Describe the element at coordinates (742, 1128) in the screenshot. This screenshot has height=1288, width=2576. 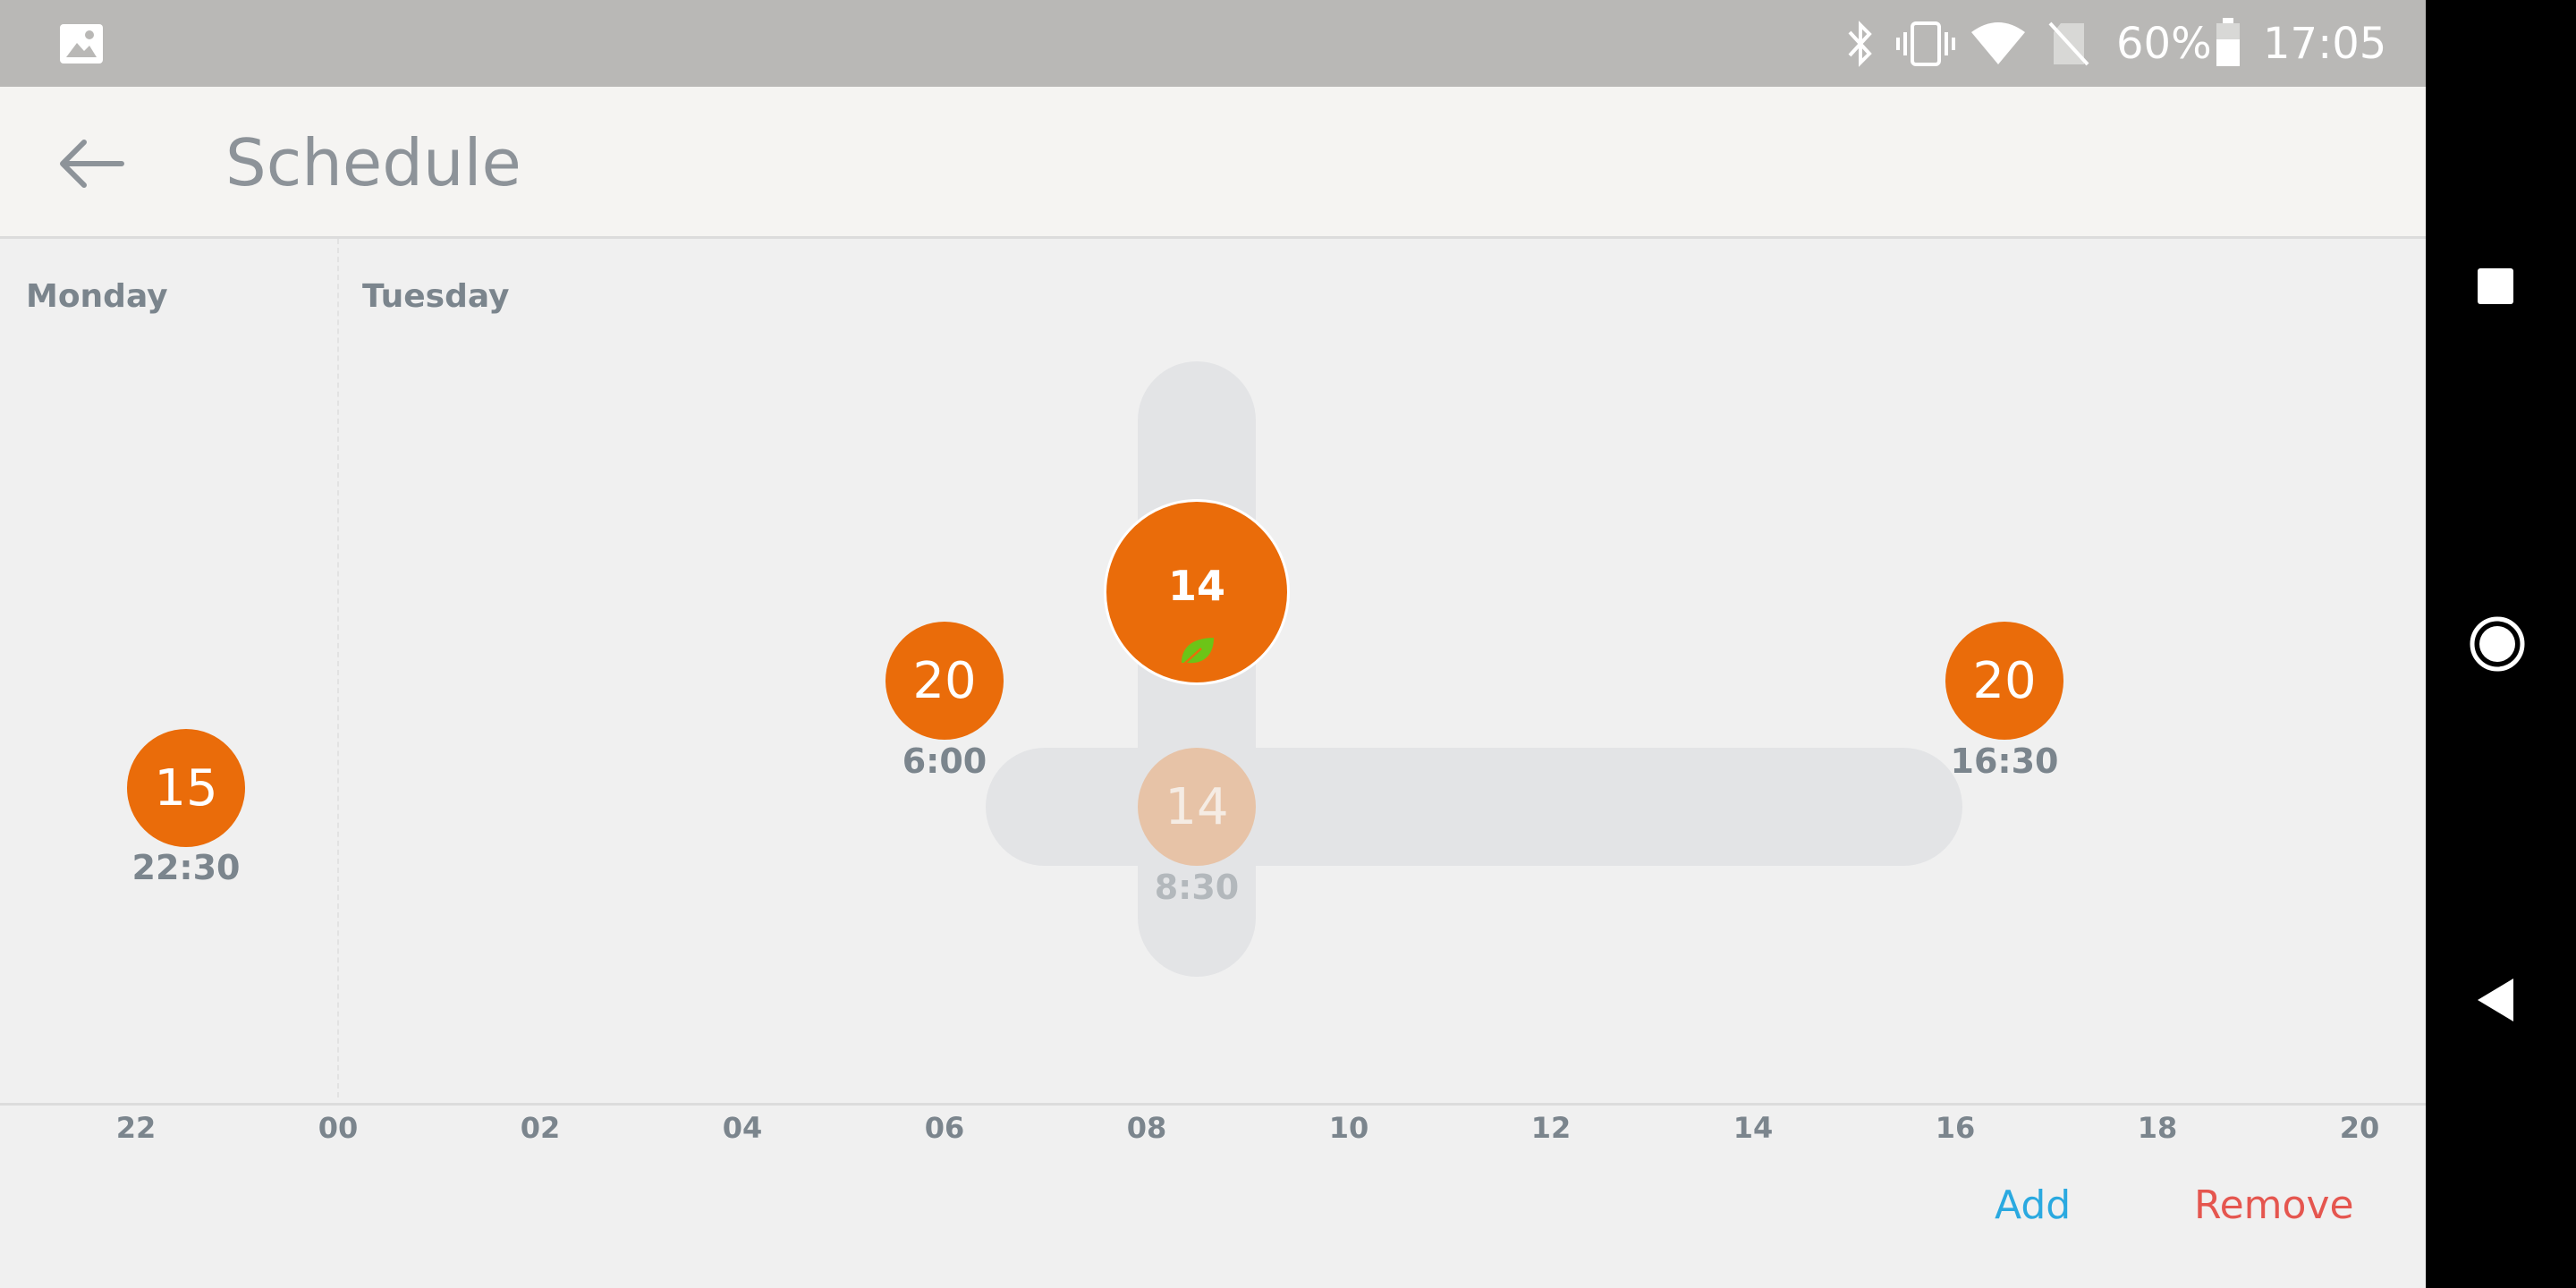
I see `axis-tick-label: 04` at that location.